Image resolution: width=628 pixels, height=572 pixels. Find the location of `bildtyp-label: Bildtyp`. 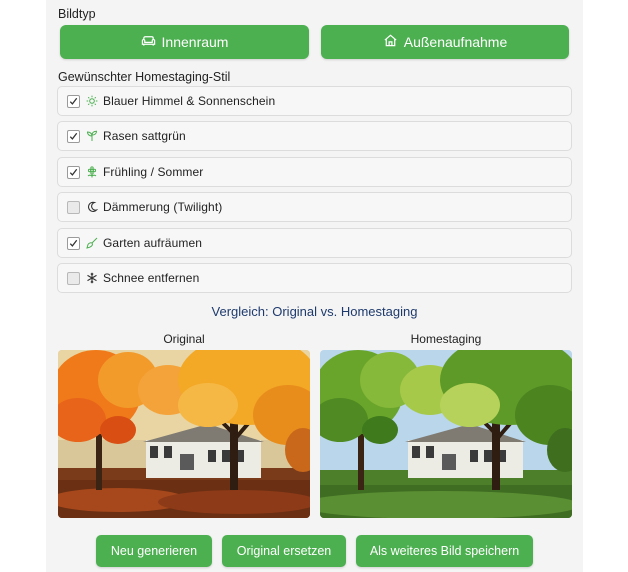

bildtyp-label: Bildtyp is located at coordinates (77, 14).